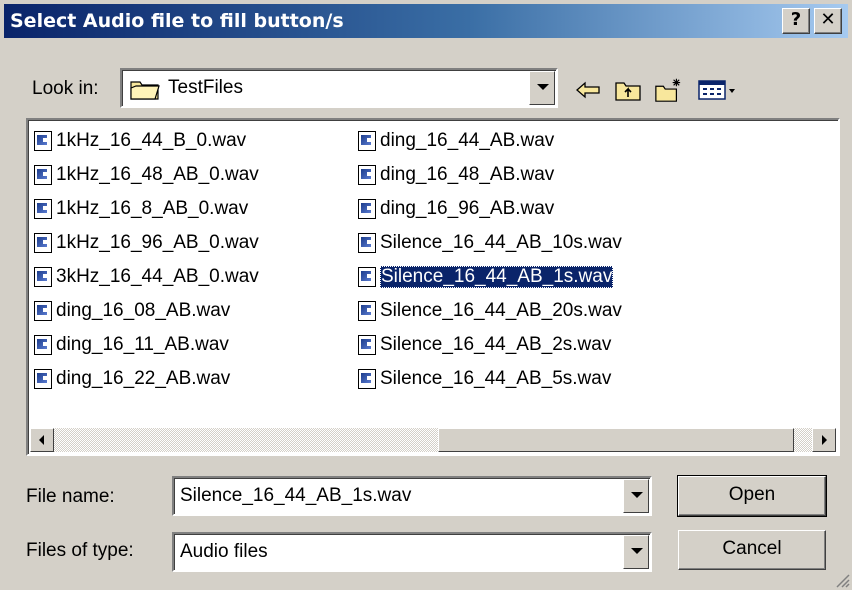 The height and width of the screenshot is (590, 852). I want to click on help-button: ?, so click(796, 21).